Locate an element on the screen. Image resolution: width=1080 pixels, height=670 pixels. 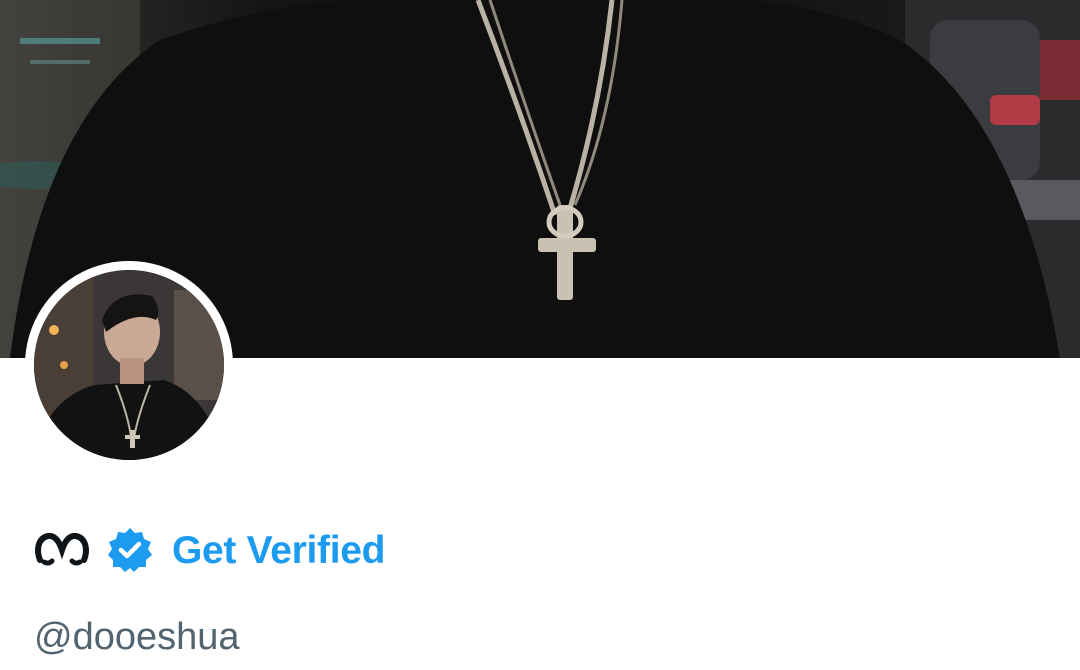
profile-avatar is located at coordinates (129, 365).